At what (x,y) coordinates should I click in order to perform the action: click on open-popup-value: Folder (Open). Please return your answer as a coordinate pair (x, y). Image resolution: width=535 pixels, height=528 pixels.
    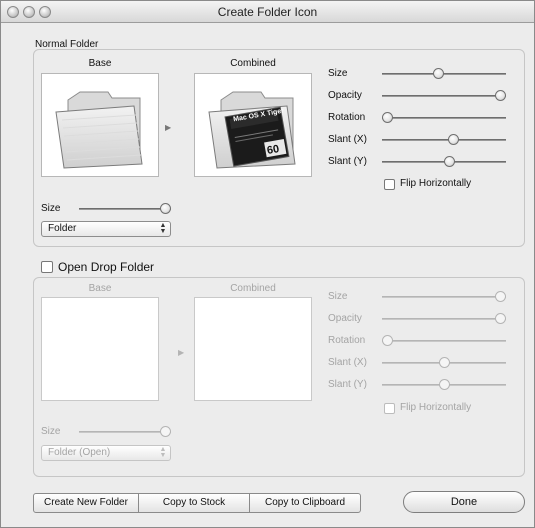
    Looking at the image, I should click on (79, 452).